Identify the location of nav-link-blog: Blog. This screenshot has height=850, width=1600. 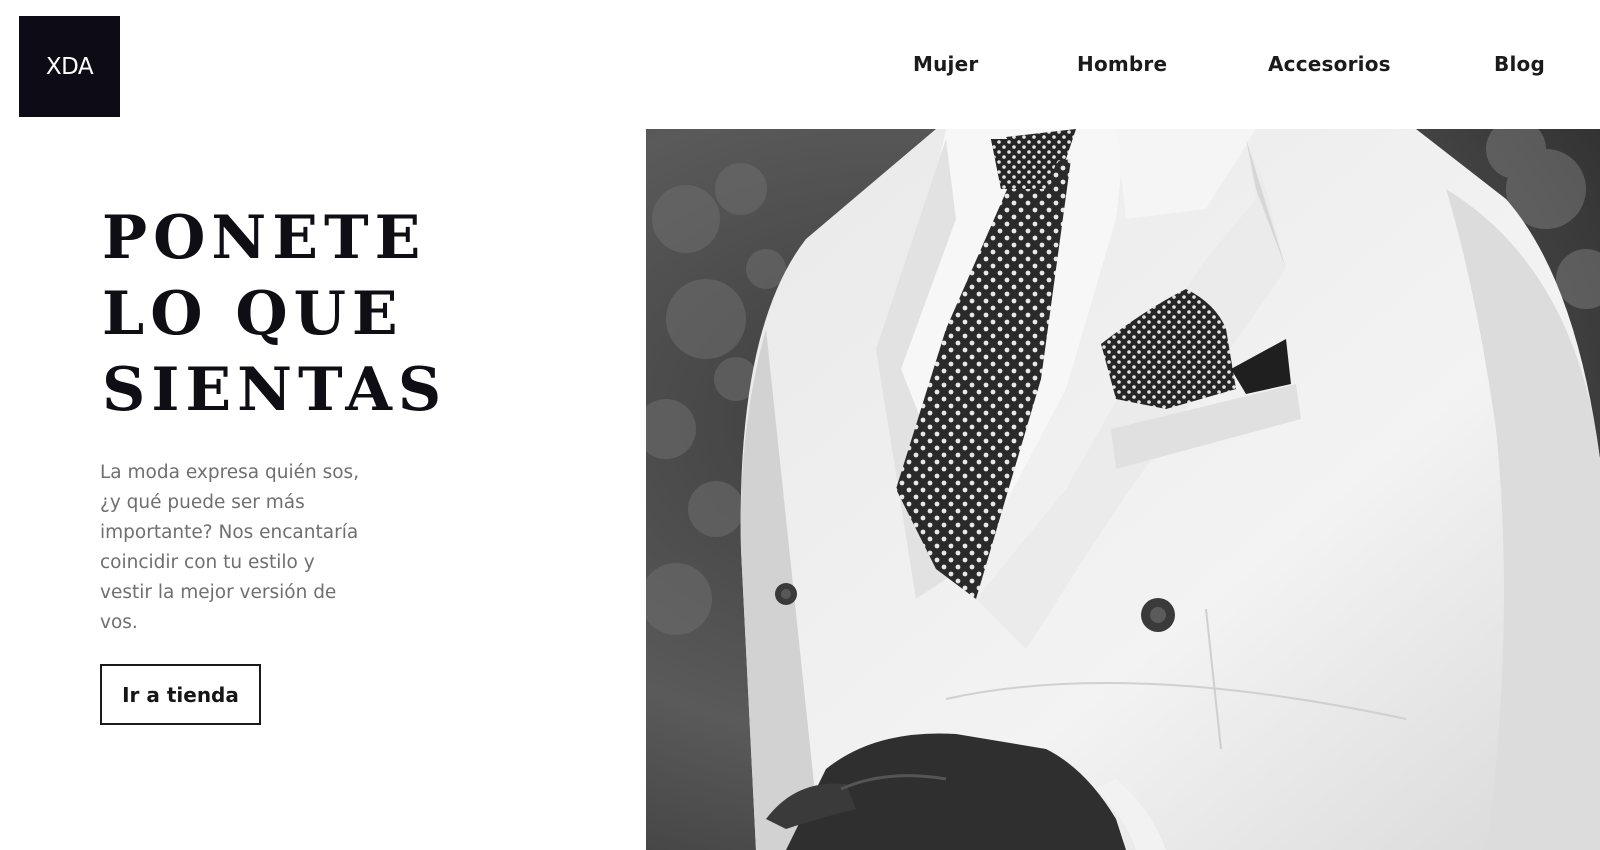
(1519, 64).